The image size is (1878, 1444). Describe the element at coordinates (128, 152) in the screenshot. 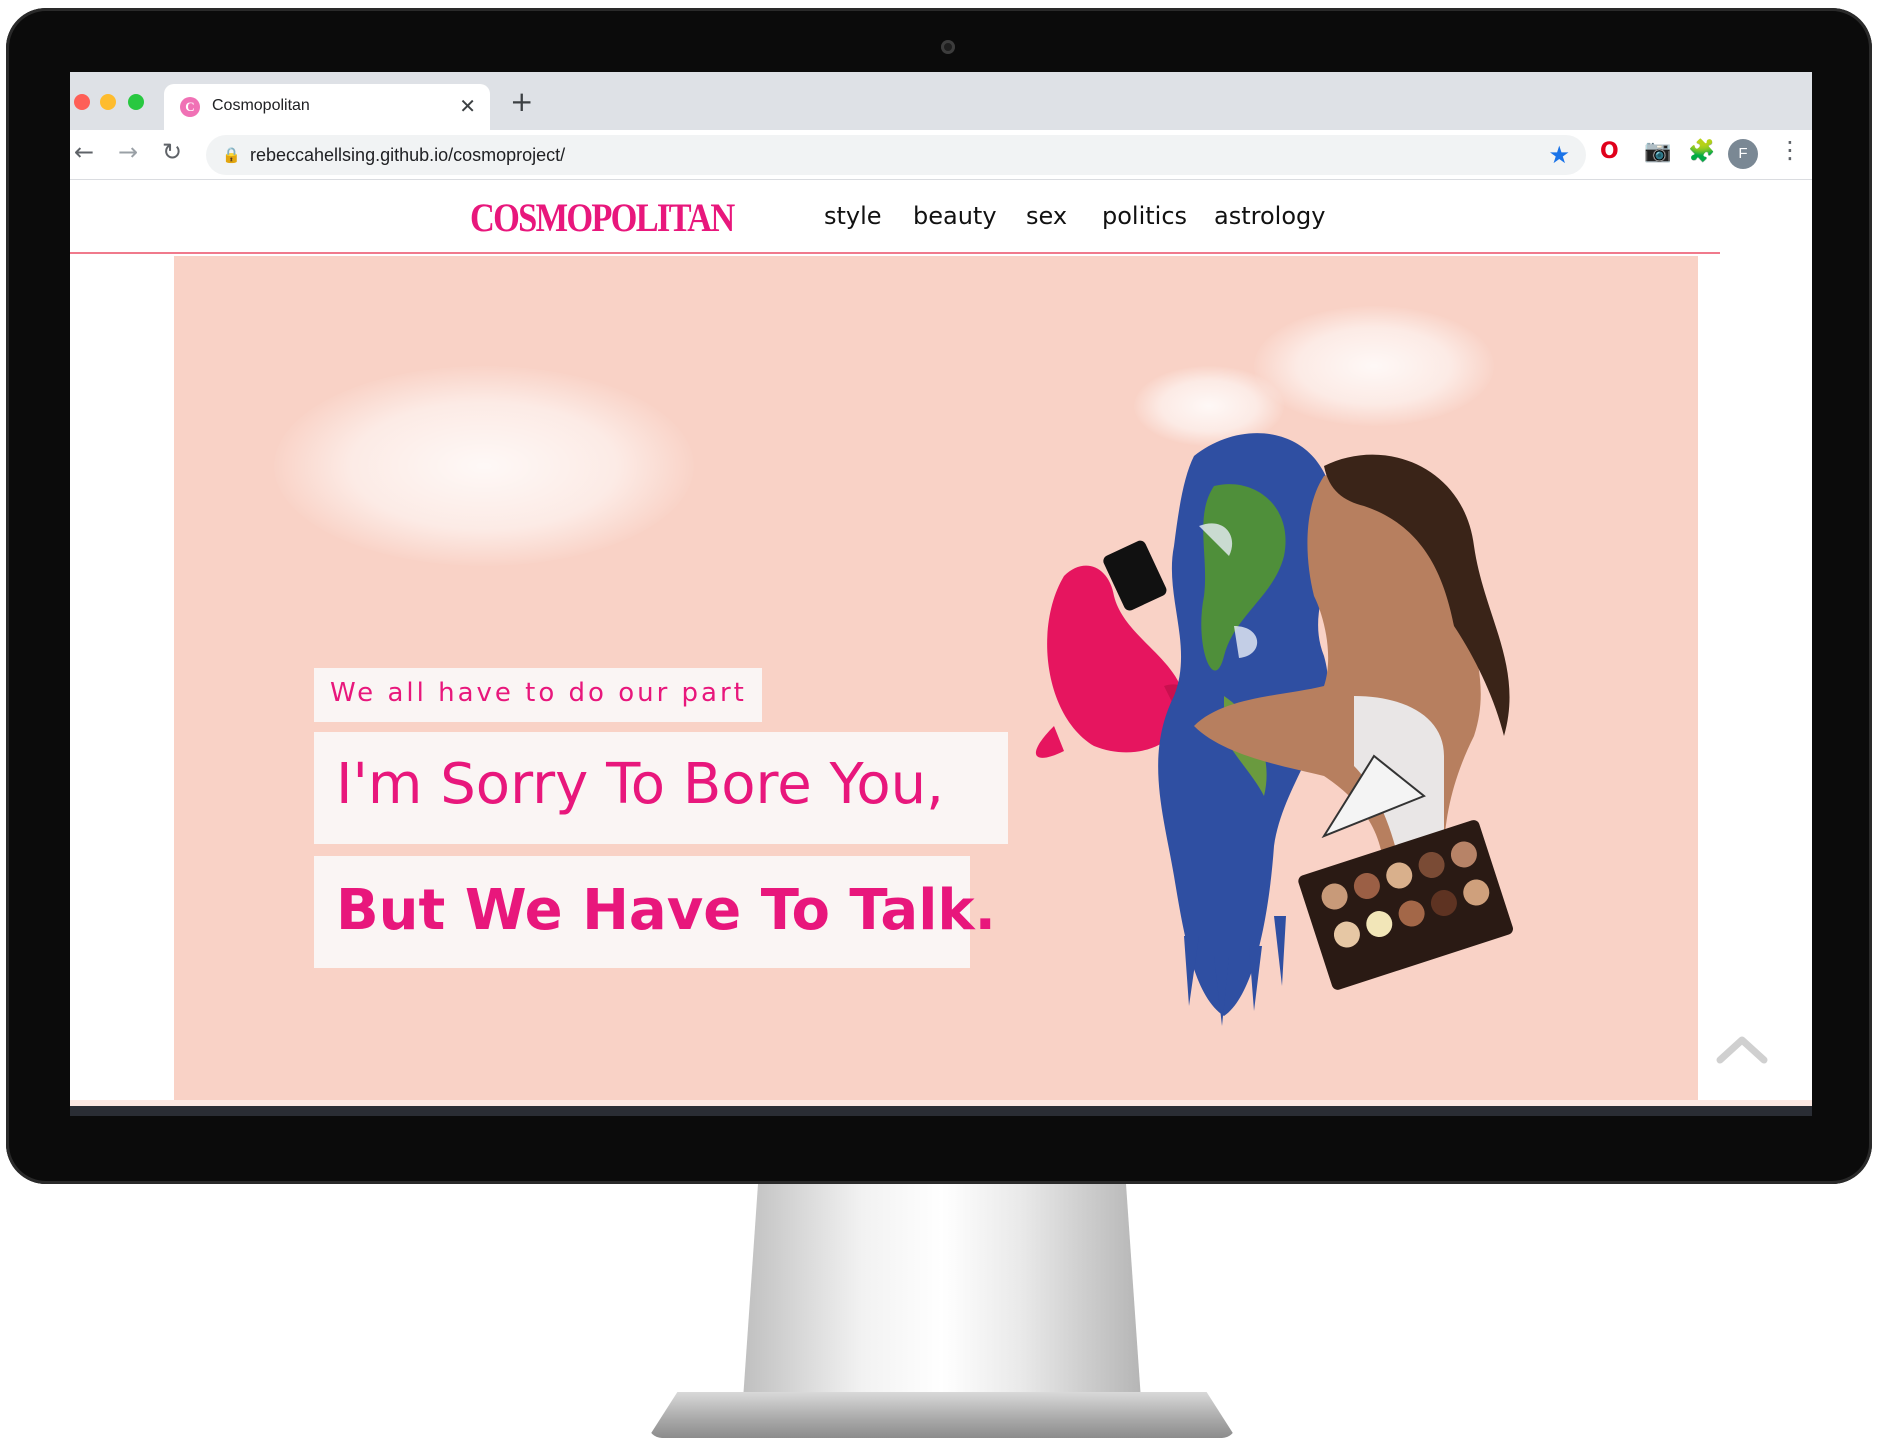

I see `forward-button: →` at that location.